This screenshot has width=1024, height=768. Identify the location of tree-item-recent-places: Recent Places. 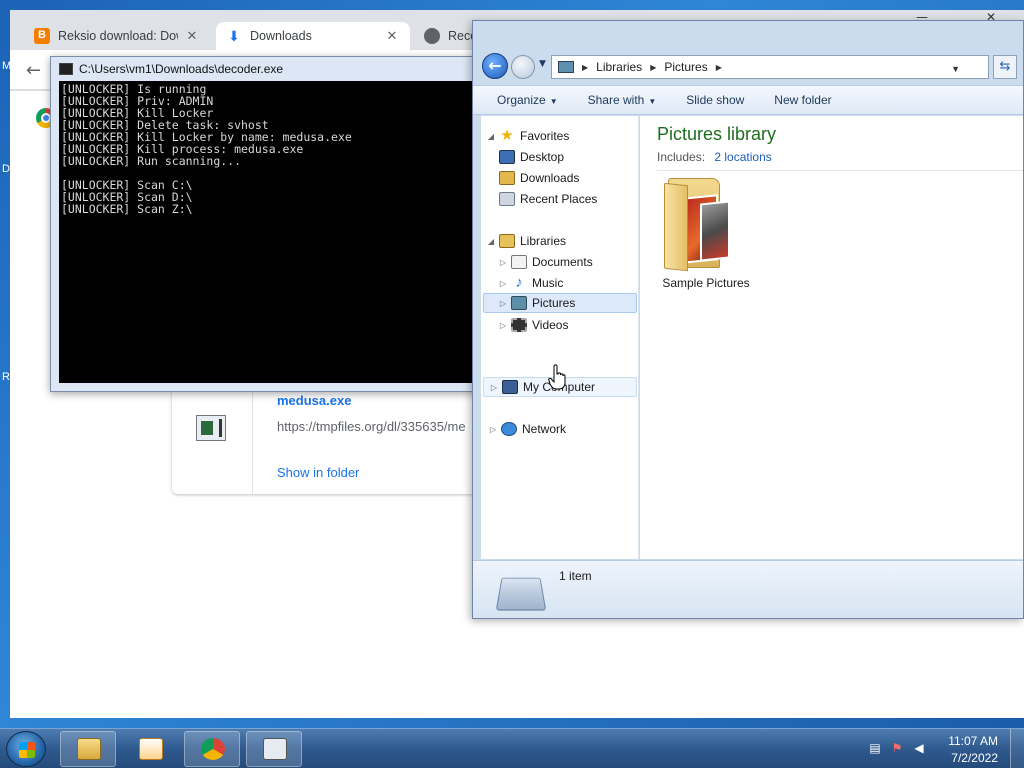
(547, 199).